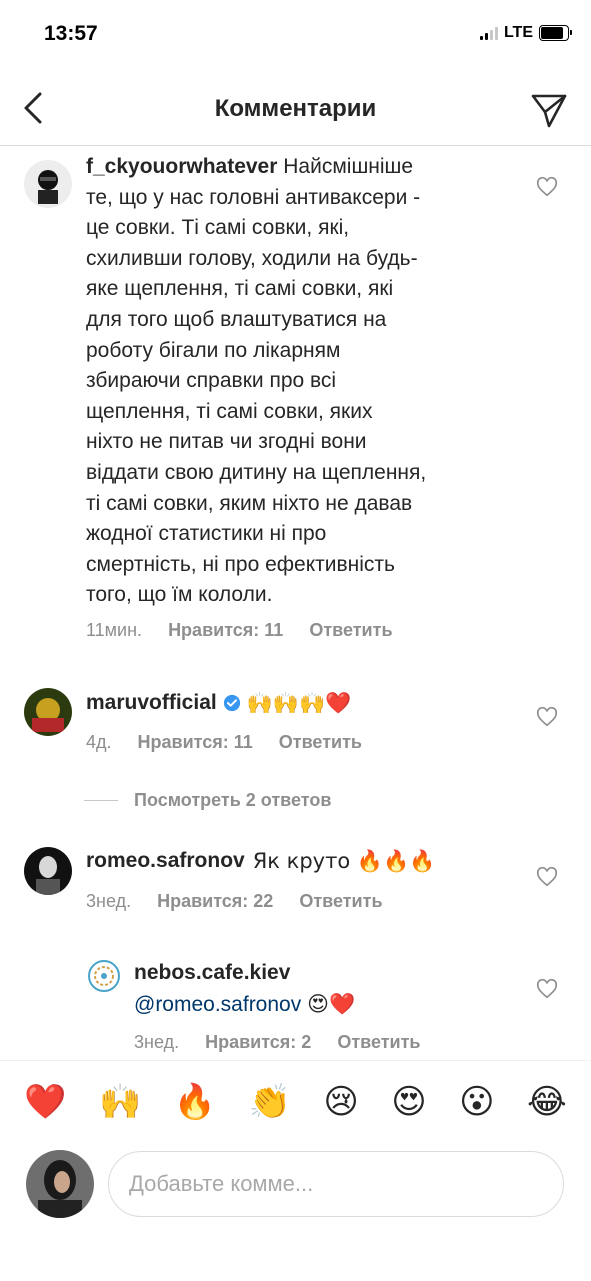 This screenshot has width=591, height=1281. Describe the element at coordinates (236, 319) in the screenshot. I see `comment-body-line: для того щоб влаштуватися на` at that location.